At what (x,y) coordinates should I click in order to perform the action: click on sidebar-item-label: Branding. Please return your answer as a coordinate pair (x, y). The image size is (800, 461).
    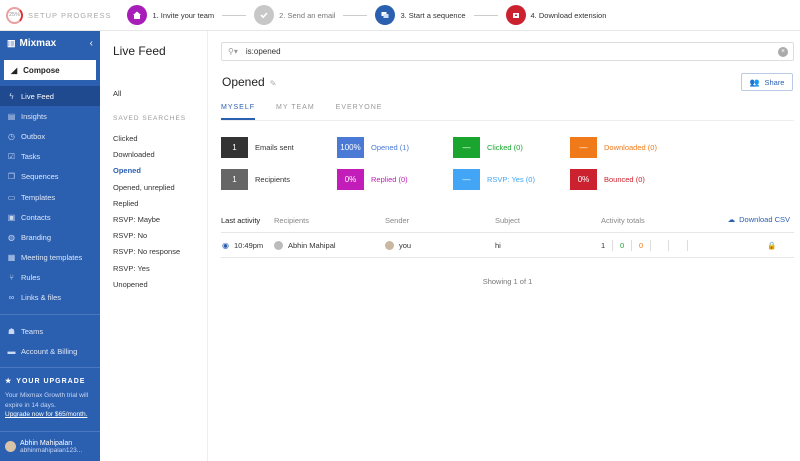
    Looking at the image, I should click on (36, 237).